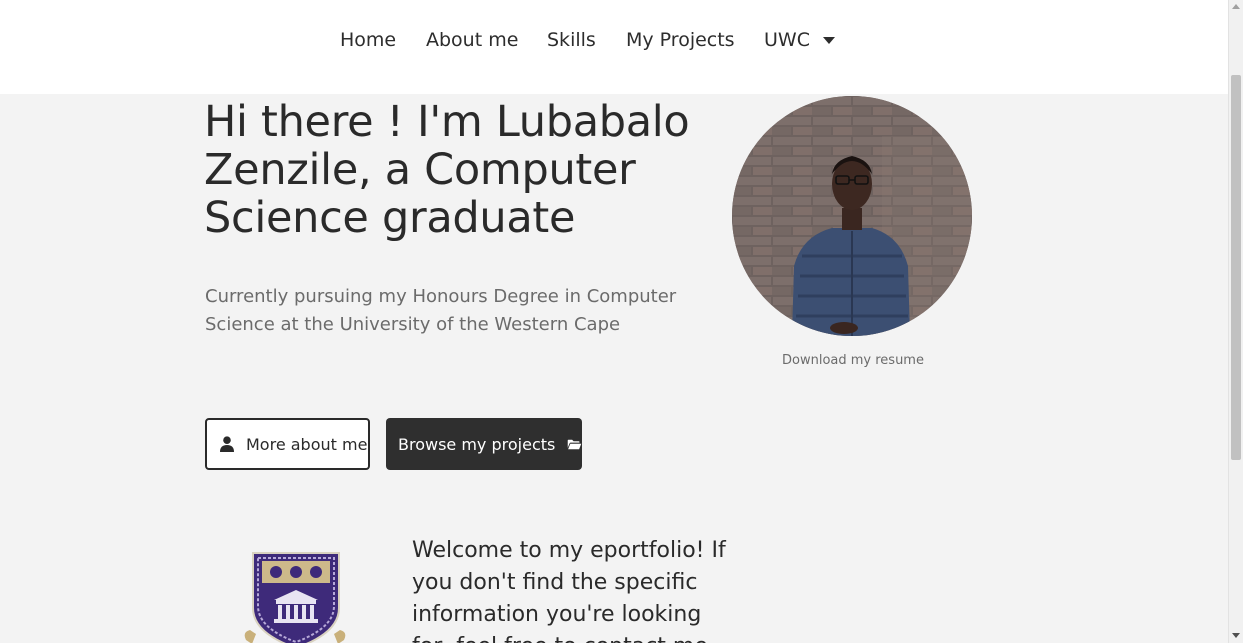 The width and height of the screenshot is (1243, 643). Describe the element at coordinates (477, 444) in the screenshot. I see `browse-projects-label: Browse my projects` at that location.